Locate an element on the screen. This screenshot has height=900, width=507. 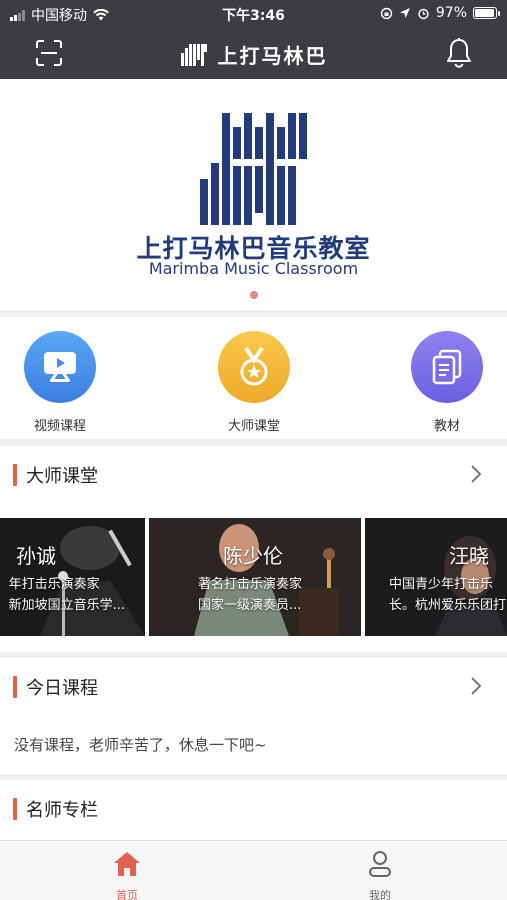
status-bar: 中国移动 下午3:46 97% is located at coordinates (253, 14).